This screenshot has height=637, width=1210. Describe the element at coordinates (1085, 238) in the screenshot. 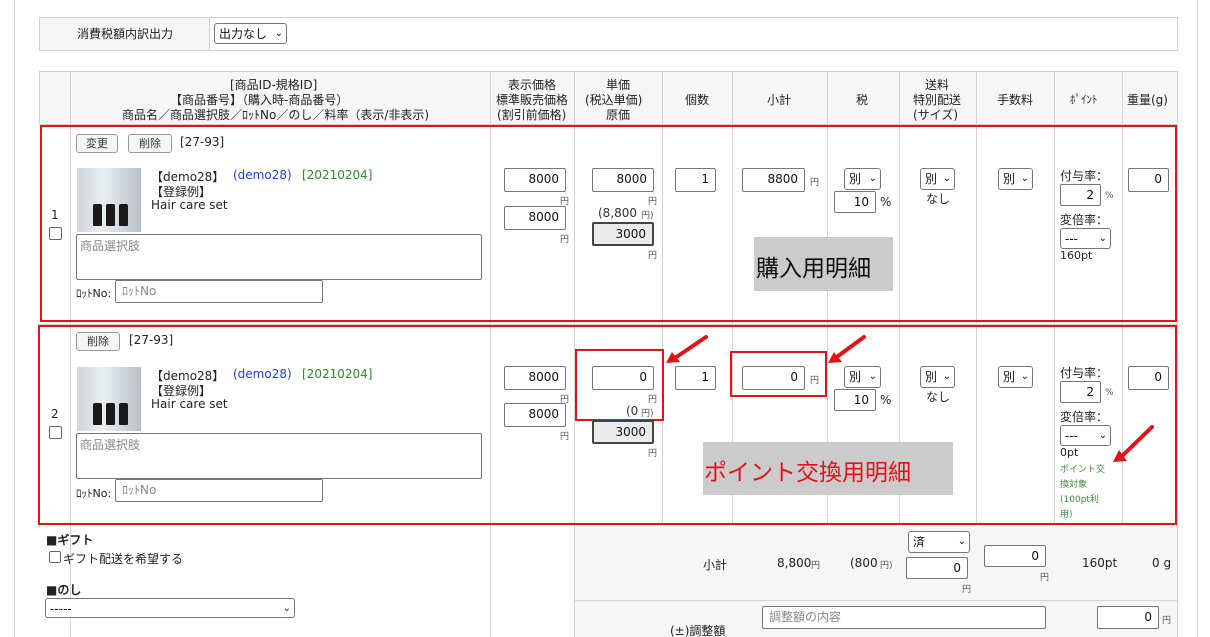

I see `row1-rate-select: --- ⌄` at that location.